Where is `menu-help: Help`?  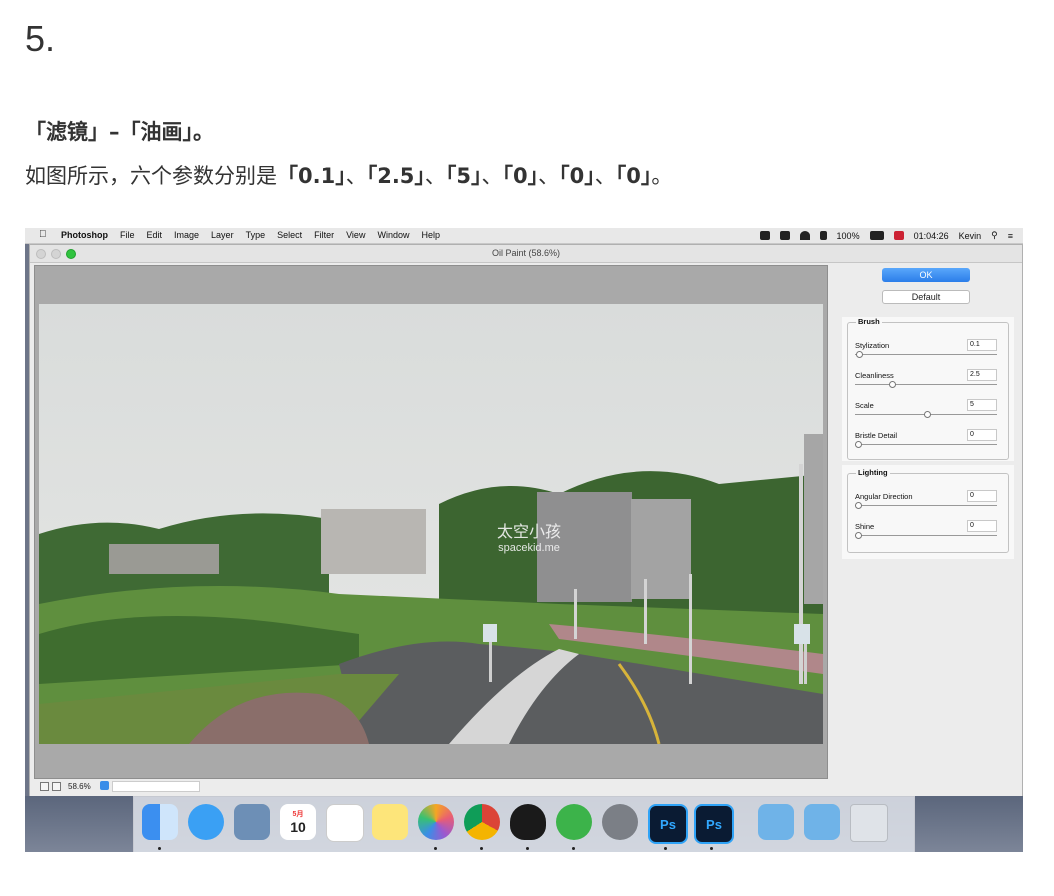 menu-help: Help is located at coordinates (430, 235).